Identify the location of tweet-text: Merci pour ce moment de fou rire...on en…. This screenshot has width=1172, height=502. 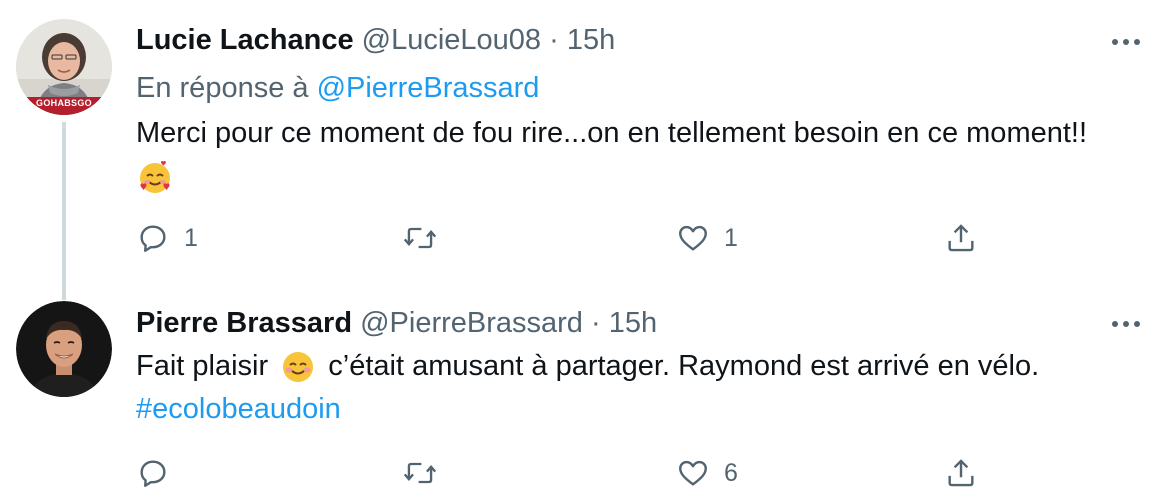
(641, 155).